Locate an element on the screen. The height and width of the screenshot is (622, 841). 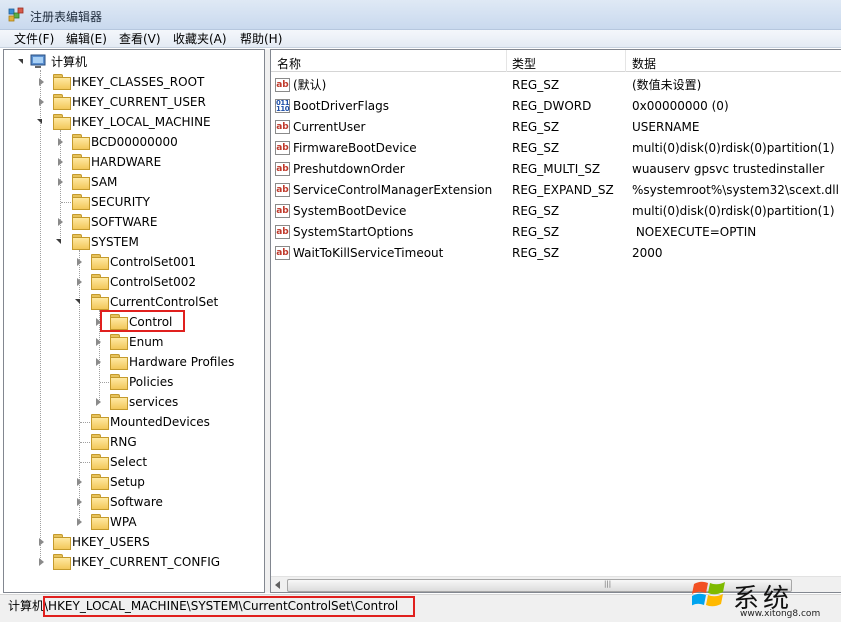
list-row: ab CurrentUser REG_SZ USERNAME is located at coordinates (556, 127).